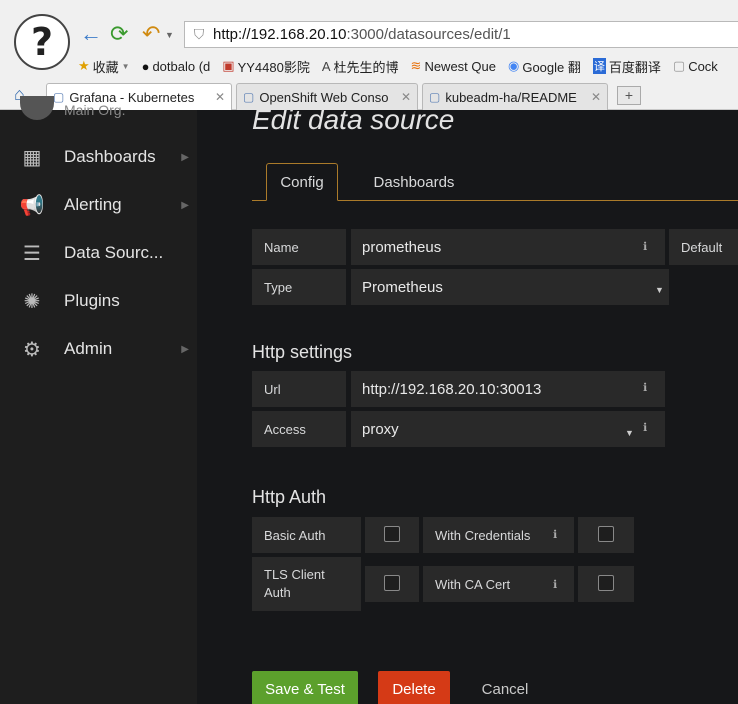 This screenshot has width=738, height=704. What do you see at coordinates (498, 584) in the screenshot?
I see `with-ca-cert-label: With CA Cert` at bounding box center [498, 584].